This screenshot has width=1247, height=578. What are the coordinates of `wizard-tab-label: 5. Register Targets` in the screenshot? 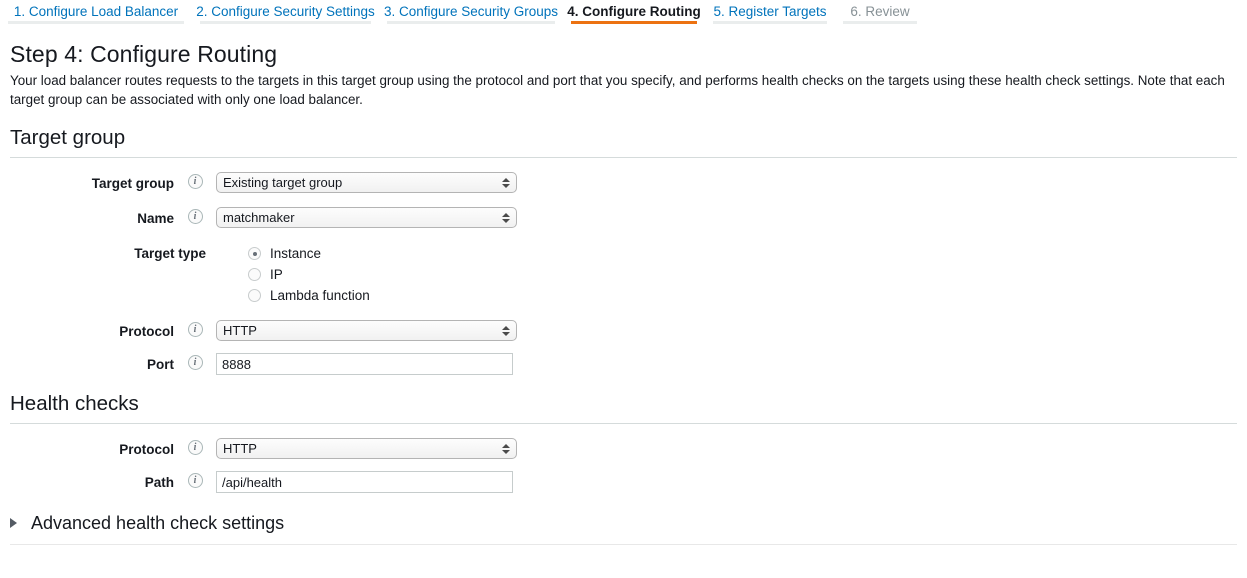 It's located at (770, 11).